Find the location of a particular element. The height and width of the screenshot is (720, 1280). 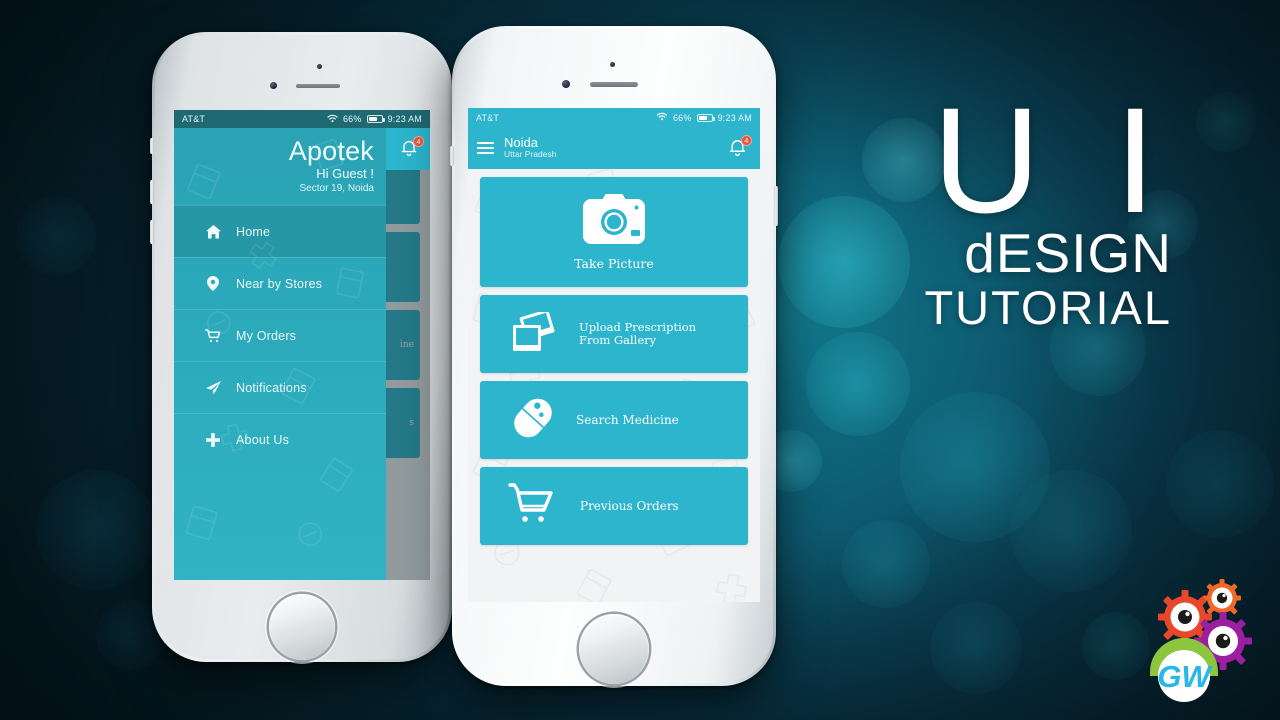

photos-icon is located at coordinates (534, 332).